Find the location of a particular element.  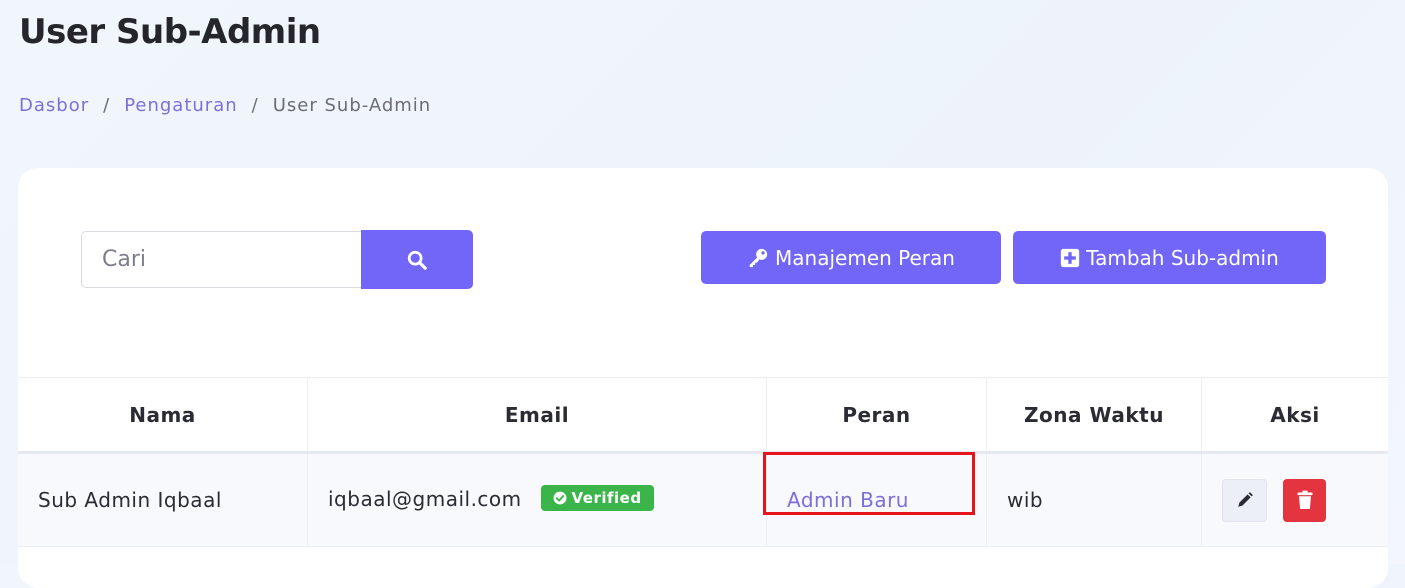

cell-name: Sub Admin Iqbaal is located at coordinates (163, 499).